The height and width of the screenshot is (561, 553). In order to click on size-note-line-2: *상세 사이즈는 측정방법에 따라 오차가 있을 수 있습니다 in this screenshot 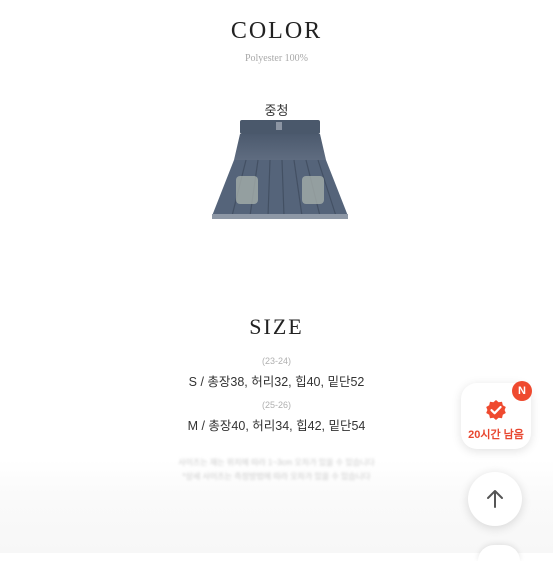, I will do `click(276, 476)`.